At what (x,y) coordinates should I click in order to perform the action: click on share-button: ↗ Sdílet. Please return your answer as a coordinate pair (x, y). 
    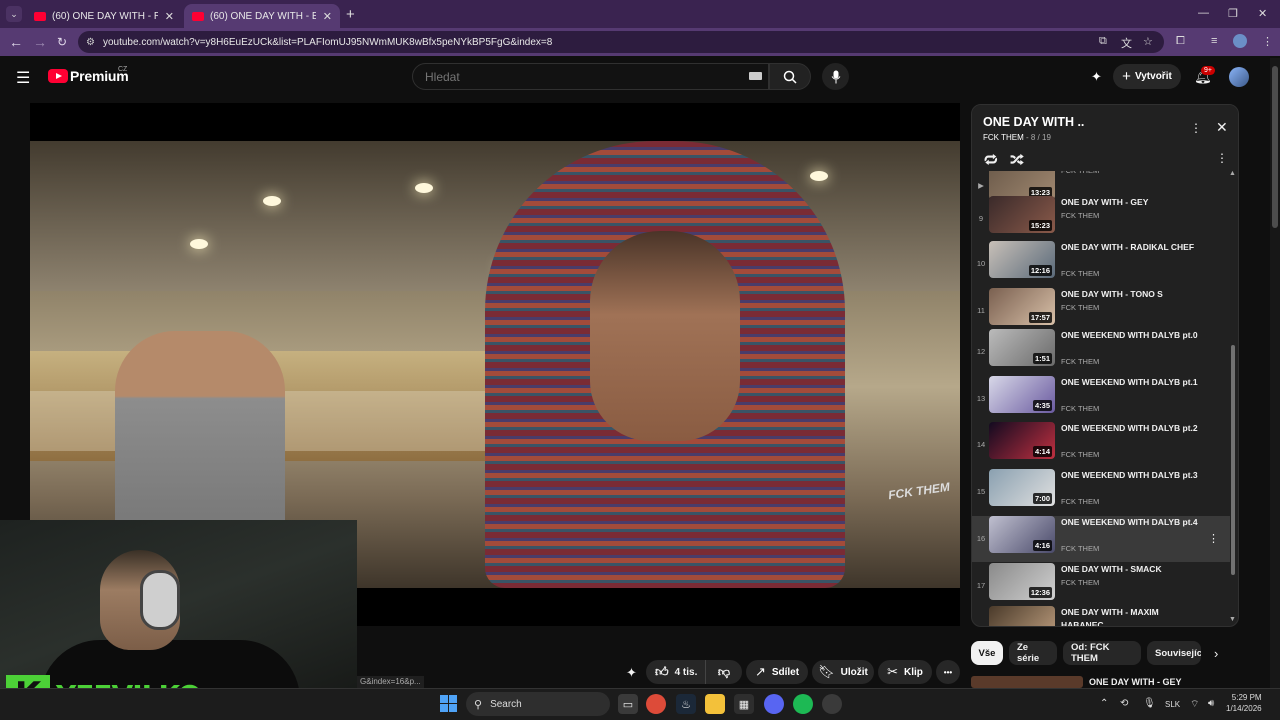
    Looking at the image, I should click on (777, 672).